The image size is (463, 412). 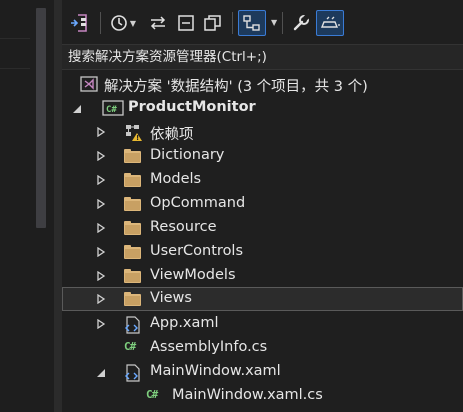 What do you see at coordinates (262, 299) in the screenshot?
I see `tree-row-folder-selected: Views` at bounding box center [262, 299].